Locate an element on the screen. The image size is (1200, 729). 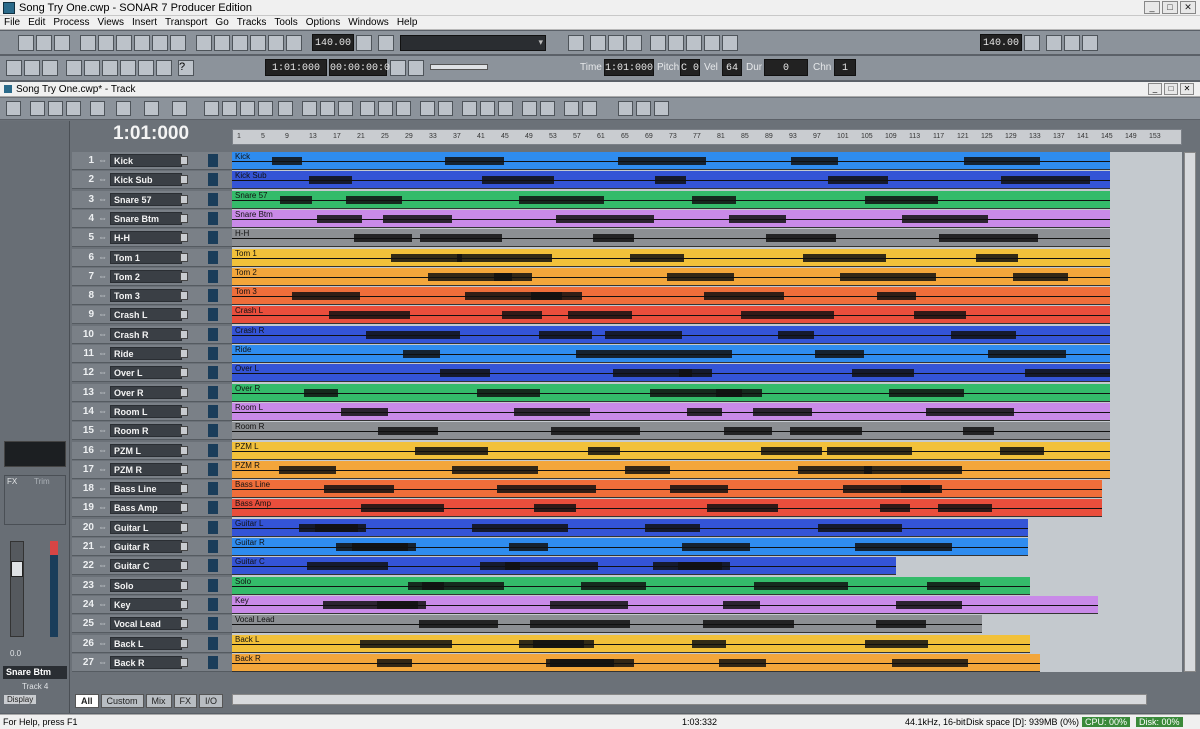
rewind-icon is located at coordinates (204, 43).